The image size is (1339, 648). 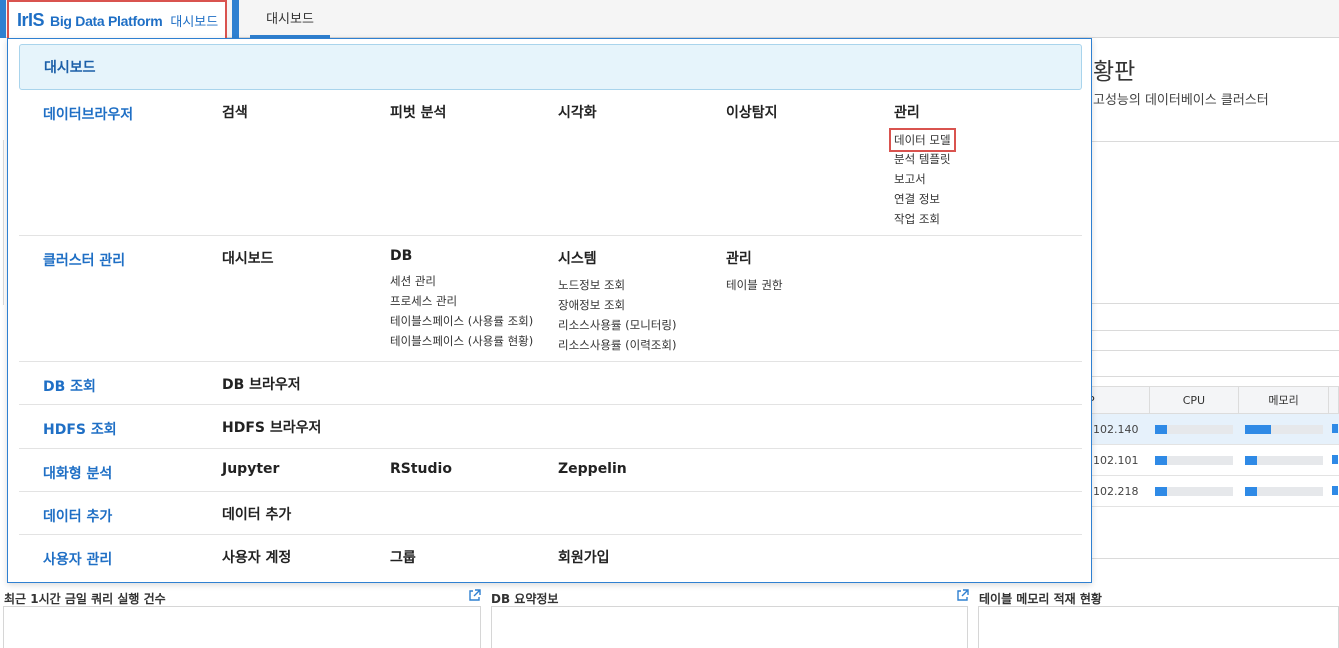 What do you see at coordinates (418, 112) in the screenshot?
I see `menu-column-head: 피벗 분석` at bounding box center [418, 112].